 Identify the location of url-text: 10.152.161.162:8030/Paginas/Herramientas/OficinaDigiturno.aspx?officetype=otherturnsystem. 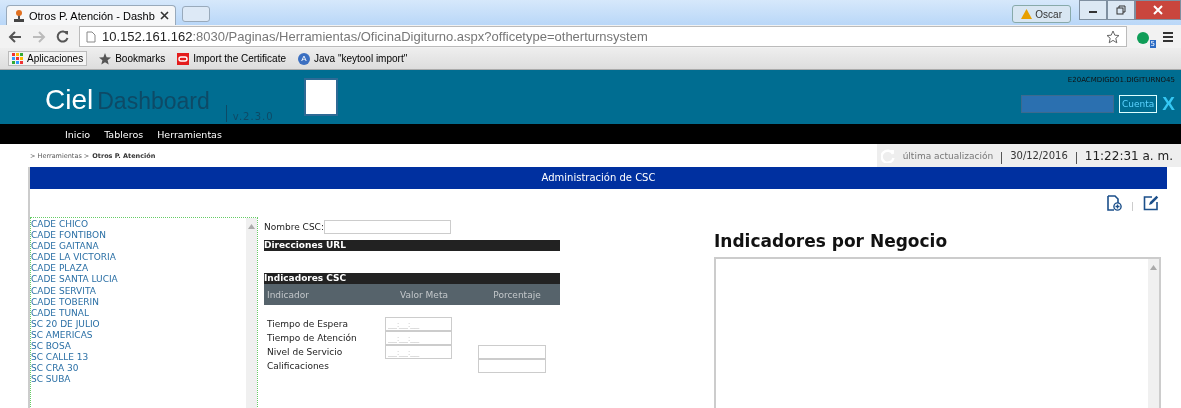
(375, 36).